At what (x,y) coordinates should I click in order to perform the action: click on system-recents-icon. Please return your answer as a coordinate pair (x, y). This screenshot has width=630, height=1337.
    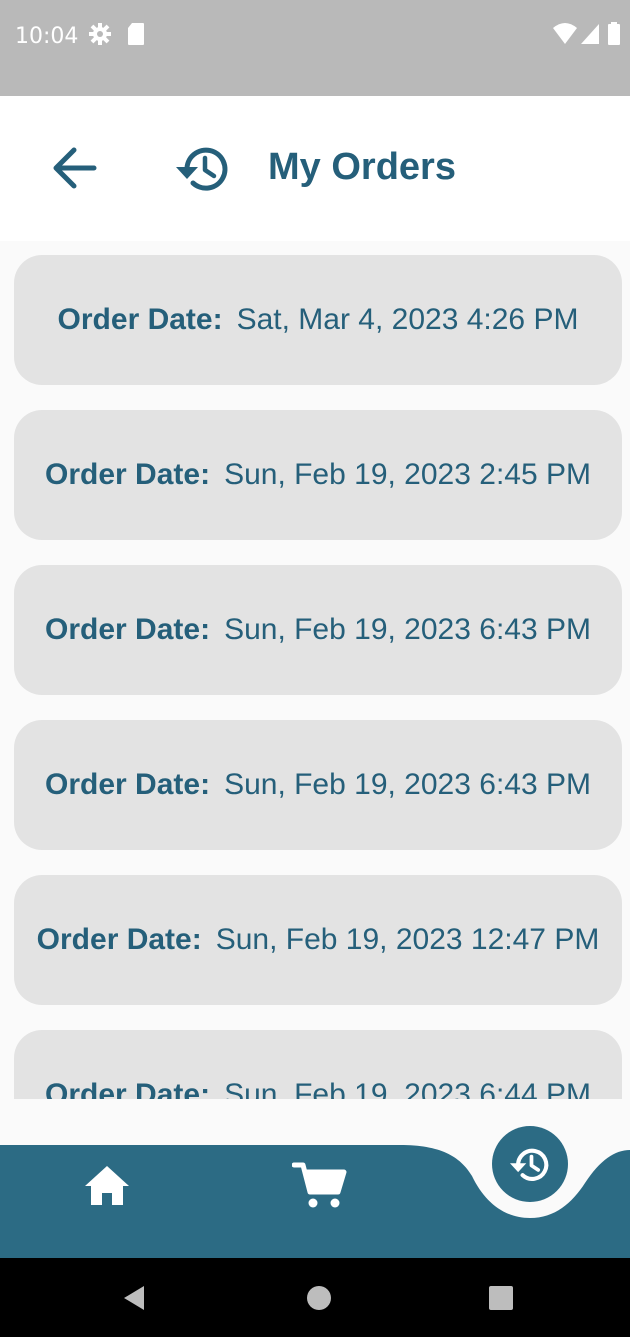
    Looking at the image, I should click on (501, 1298).